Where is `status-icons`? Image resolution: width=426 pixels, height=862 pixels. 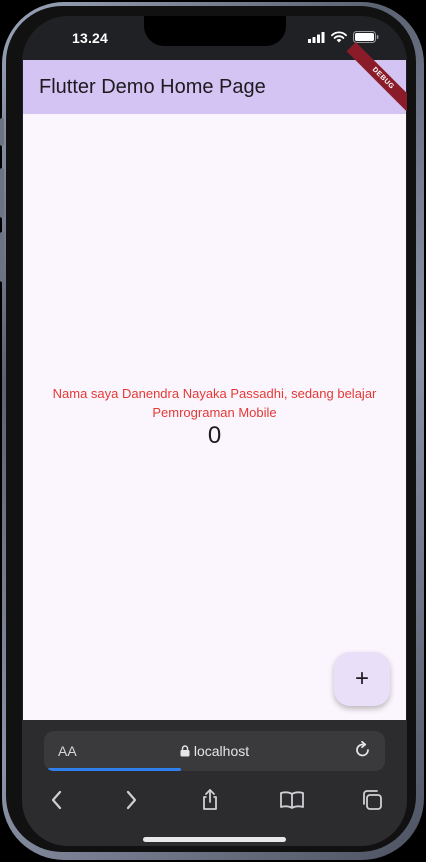 status-icons is located at coordinates (343, 37).